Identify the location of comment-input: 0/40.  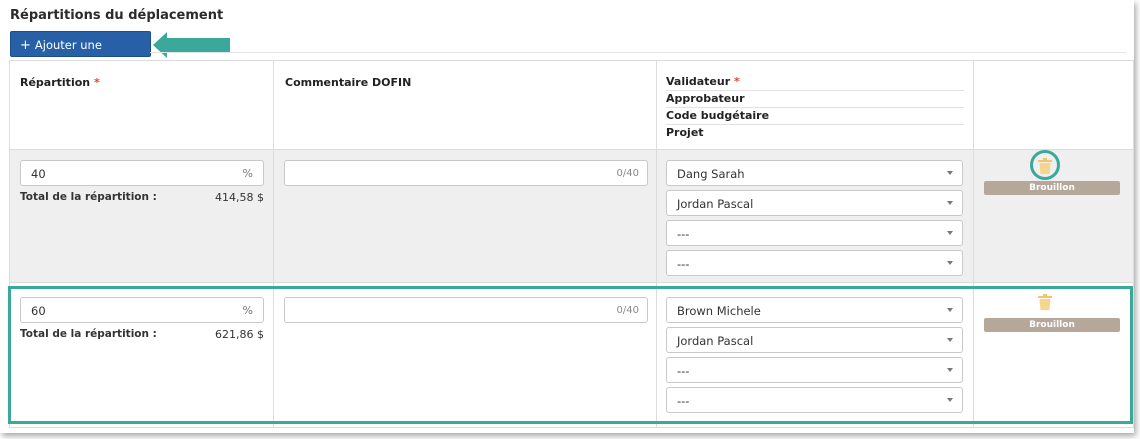
(466, 173).